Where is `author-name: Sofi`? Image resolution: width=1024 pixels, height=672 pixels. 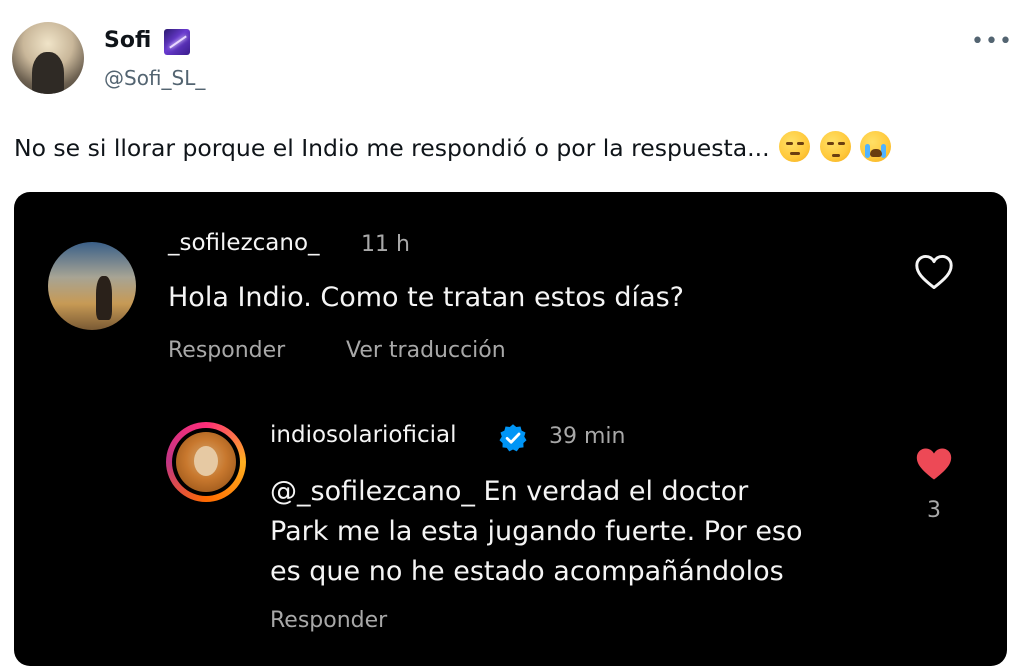 author-name: Sofi is located at coordinates (127, 40).